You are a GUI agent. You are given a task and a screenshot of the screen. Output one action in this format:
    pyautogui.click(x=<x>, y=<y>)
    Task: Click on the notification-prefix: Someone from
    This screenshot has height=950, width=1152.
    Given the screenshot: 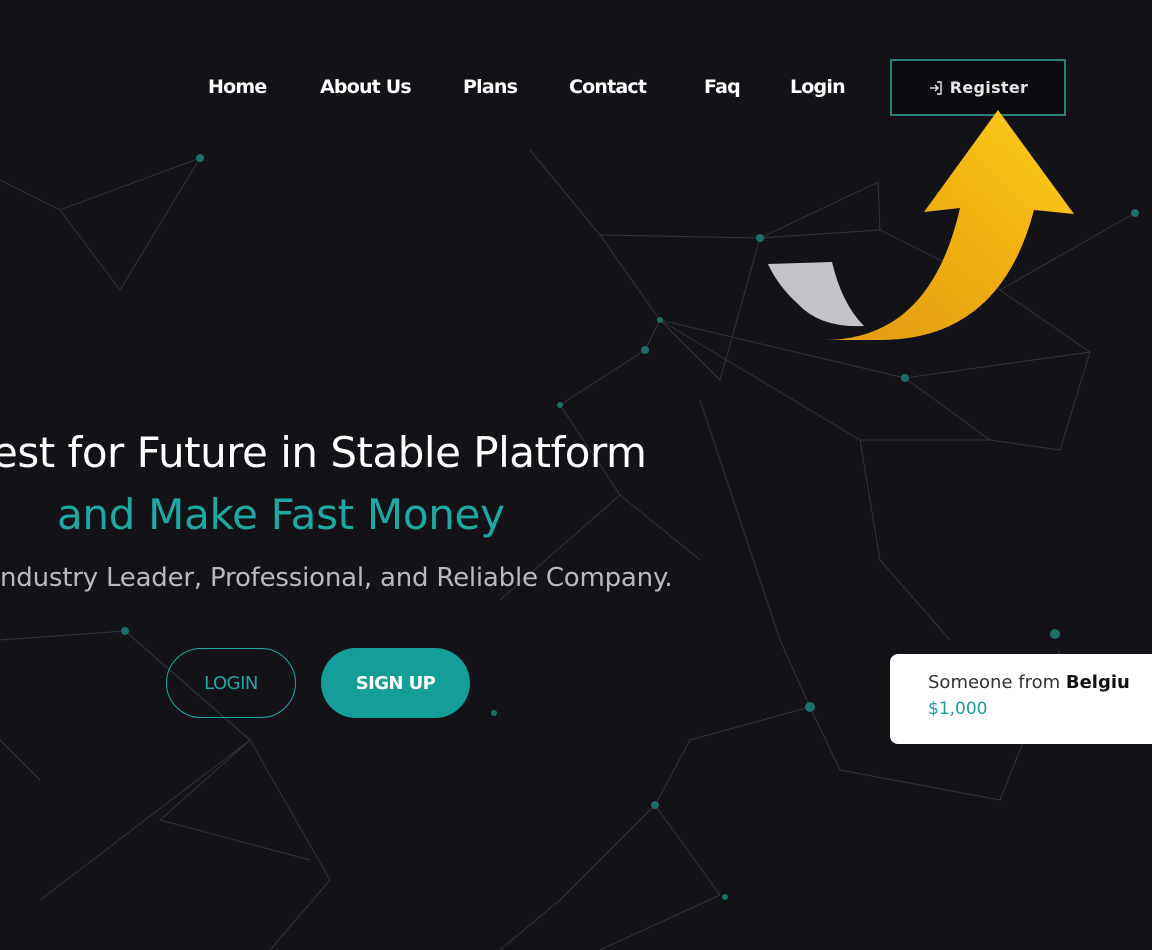 What is the action you would take?
    pyautogui.click(x=997, y=682)
    